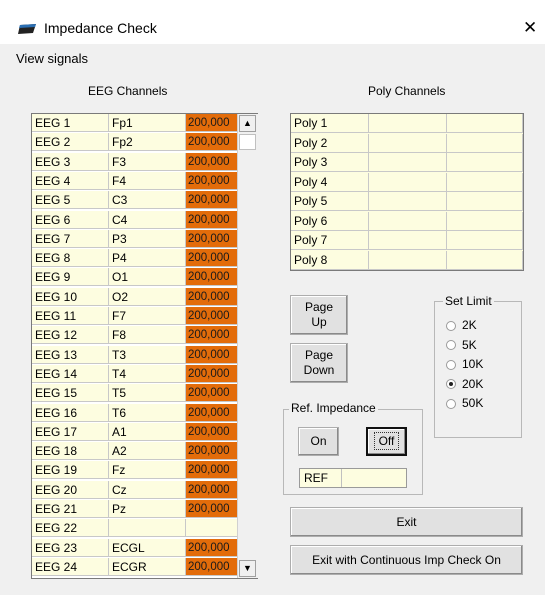 The image size is (545, 595). Describe the element at coordinates (144, 470) in the screenshot. I see `table-row: EEG 19 Fz 200,000` at that location.